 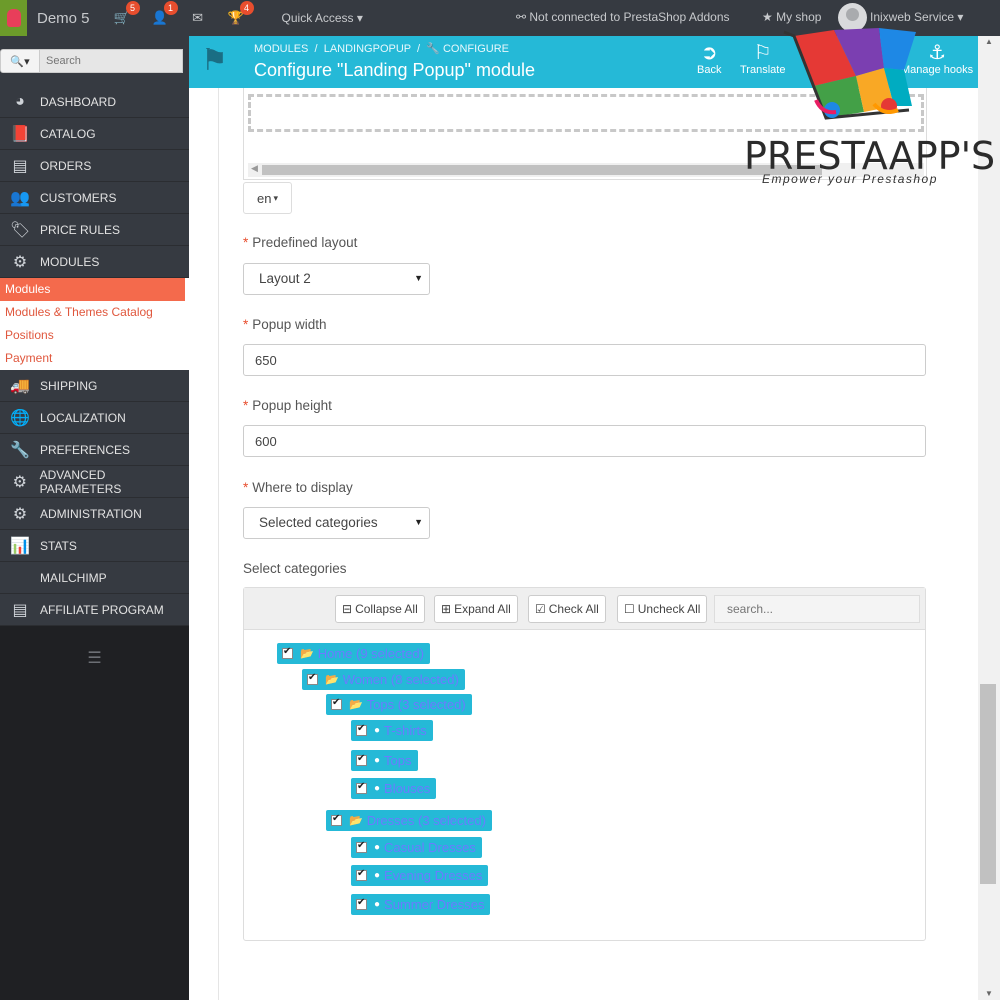 I want to click on search-input, so click(x=111, y=61).